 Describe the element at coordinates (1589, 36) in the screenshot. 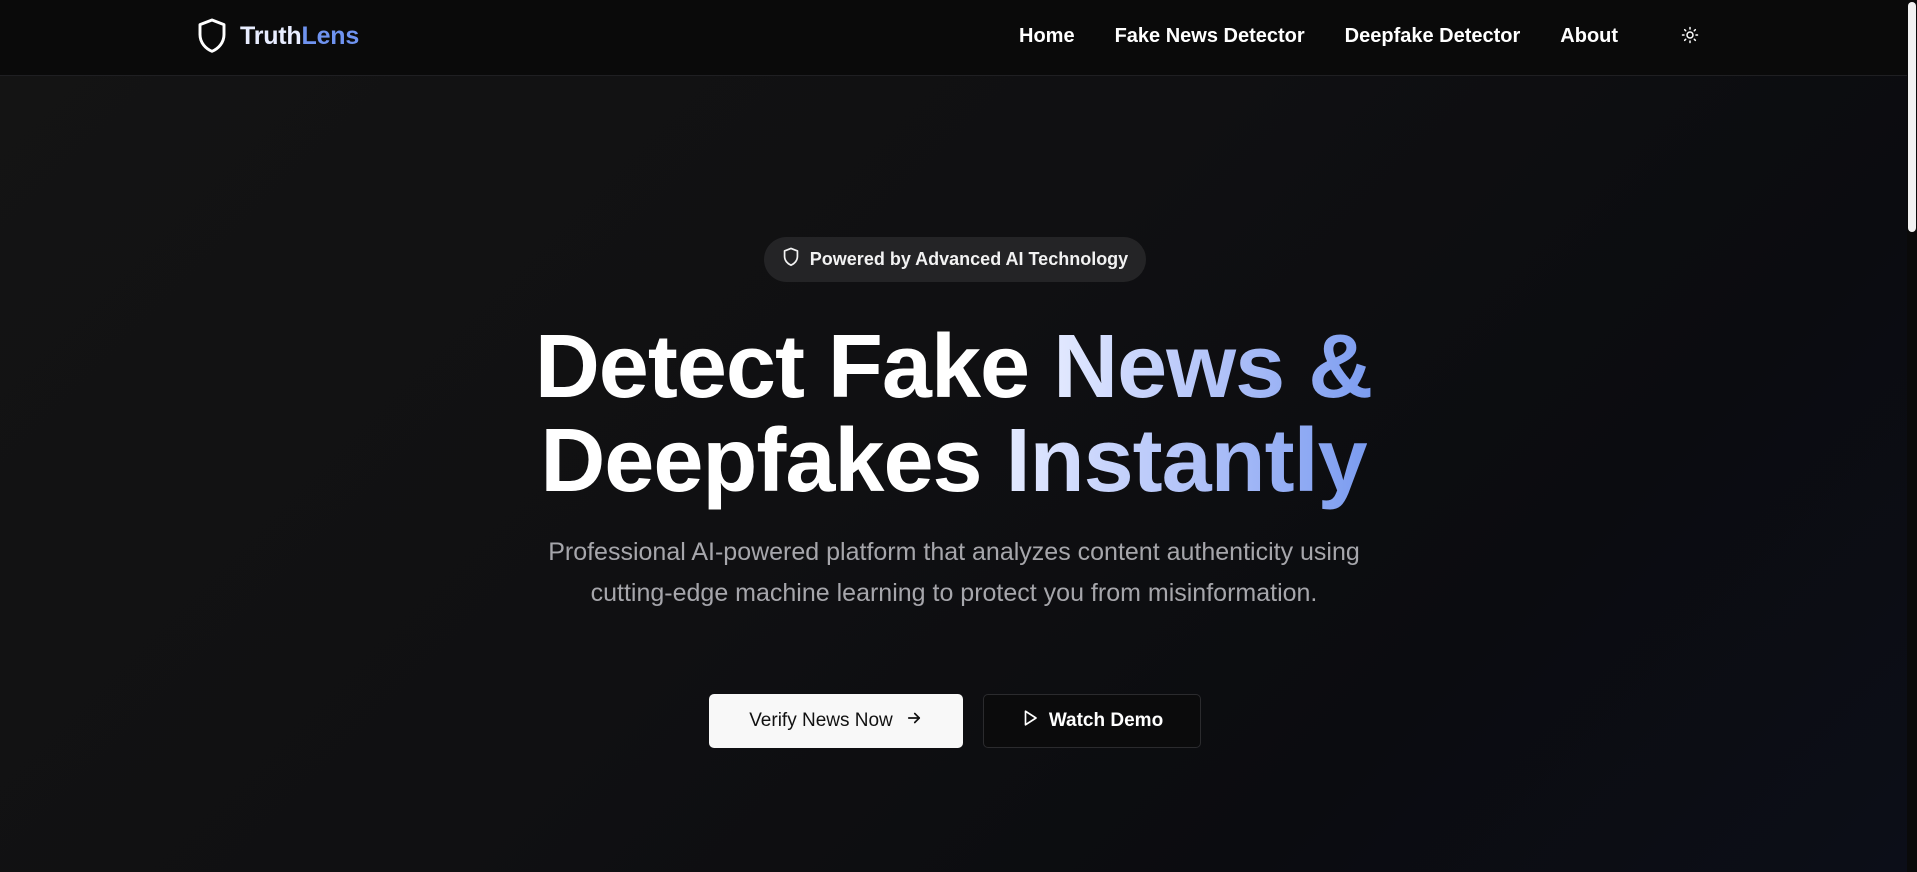

I see `nav-link-about: About` at that location.